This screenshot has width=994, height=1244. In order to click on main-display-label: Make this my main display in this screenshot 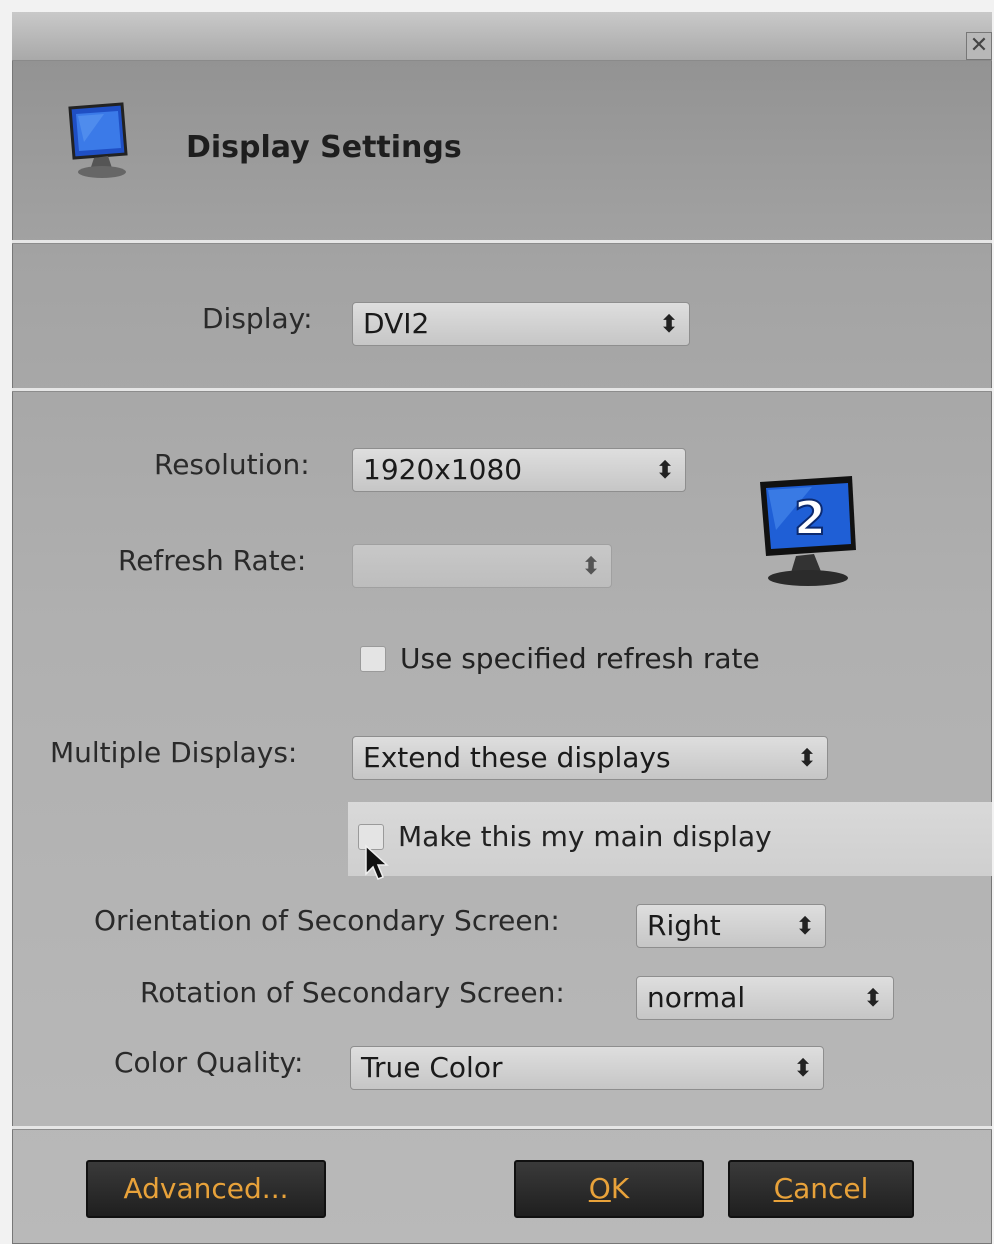, I will do `click(585, 836)`.